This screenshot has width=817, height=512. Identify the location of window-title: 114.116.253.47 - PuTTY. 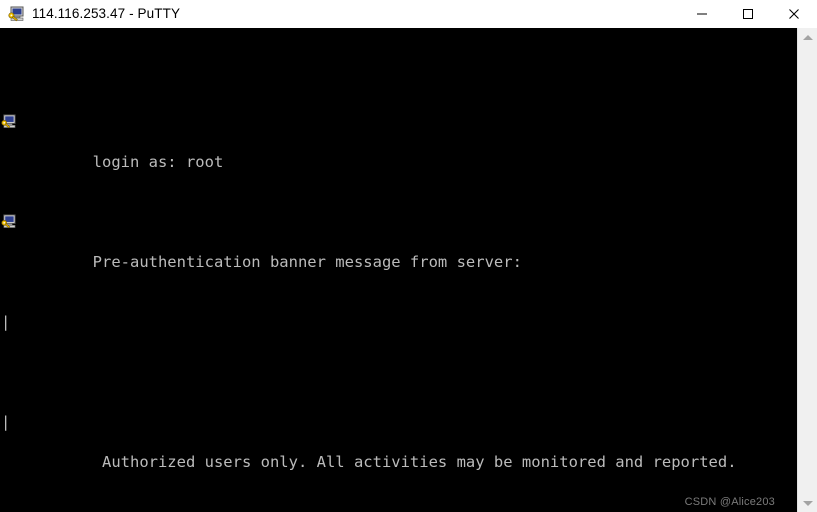
(106, 13).